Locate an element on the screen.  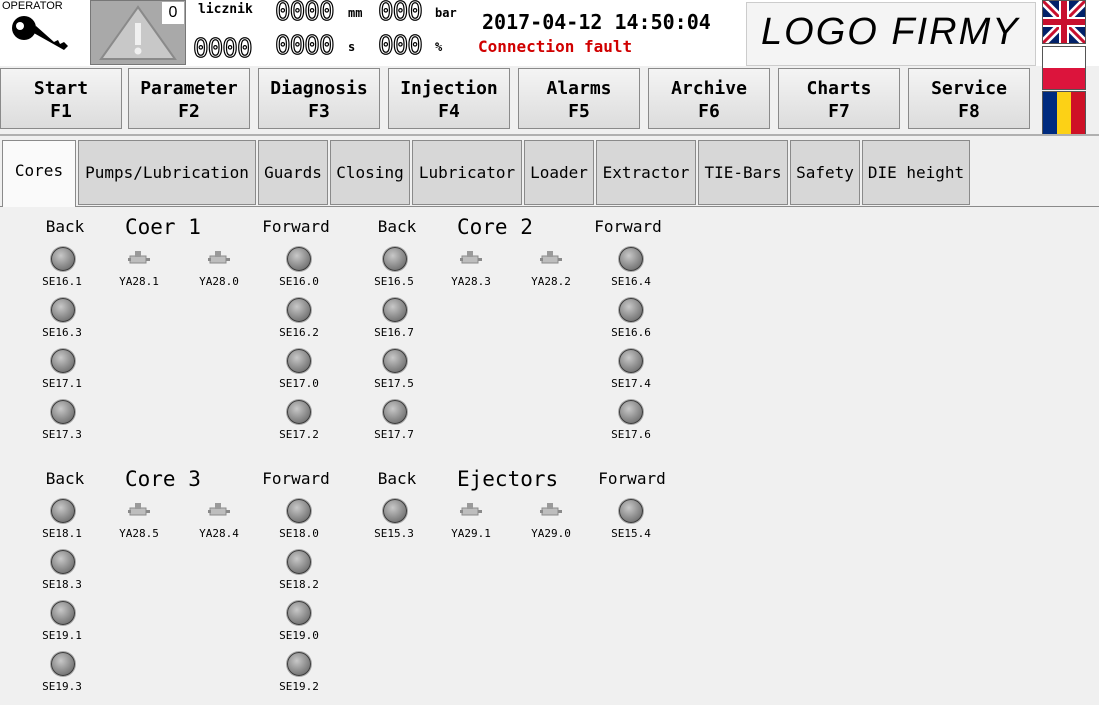
sensor-label: SE19.3 is located at coordinates (62, 686).